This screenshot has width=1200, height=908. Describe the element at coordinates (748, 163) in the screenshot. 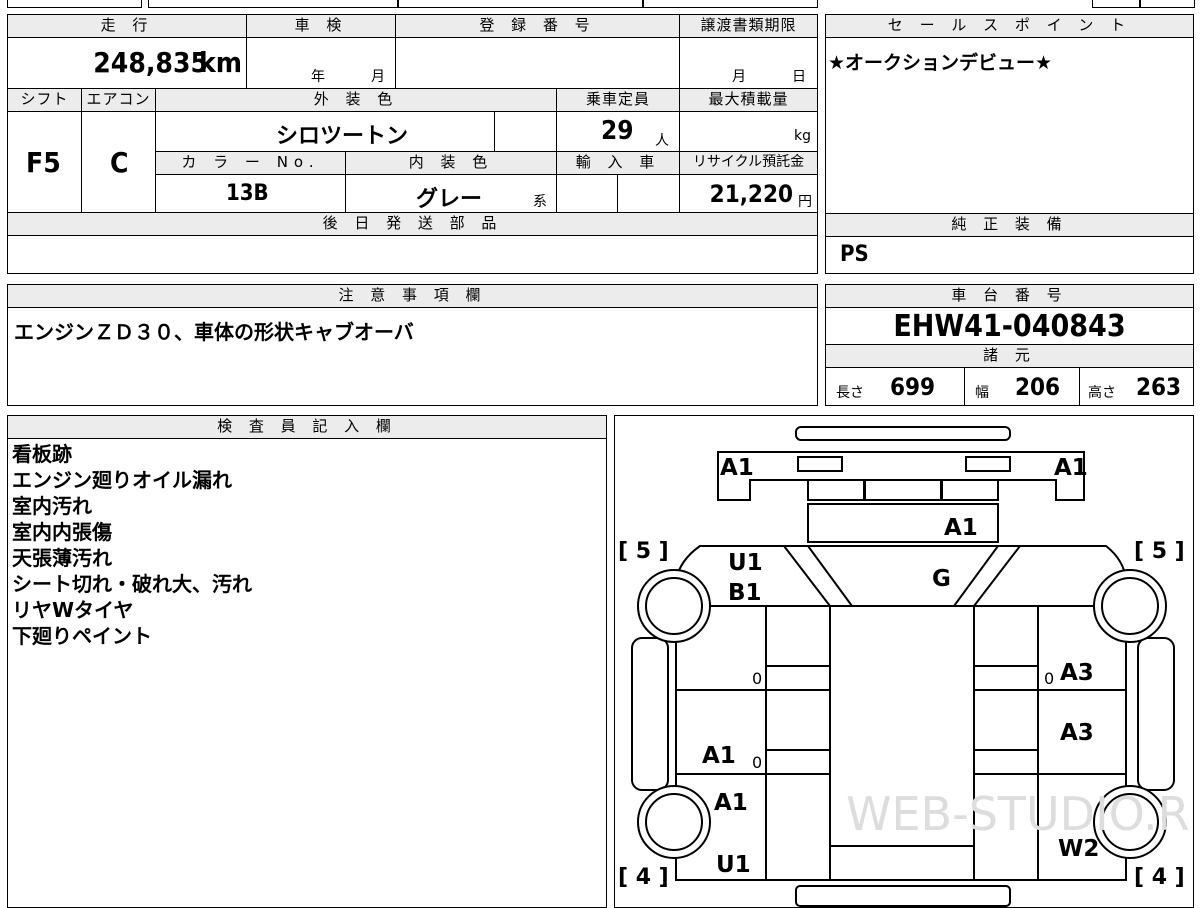

I see `recycle-header: リサイクル預託金` at that location.